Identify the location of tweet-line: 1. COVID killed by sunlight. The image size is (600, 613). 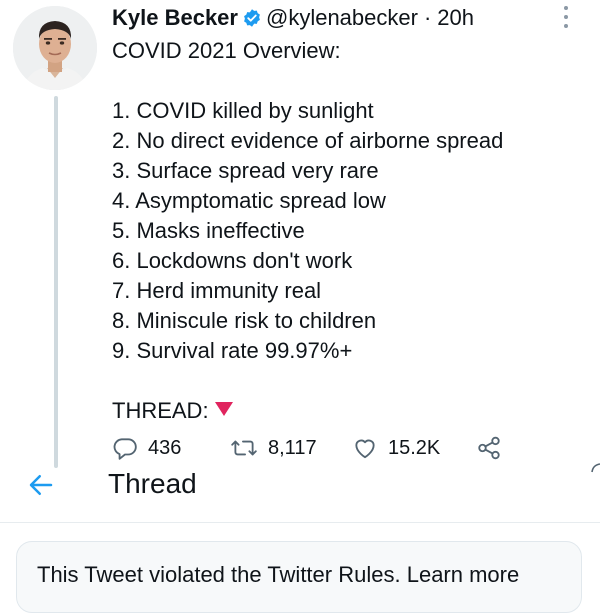
(243, 110).